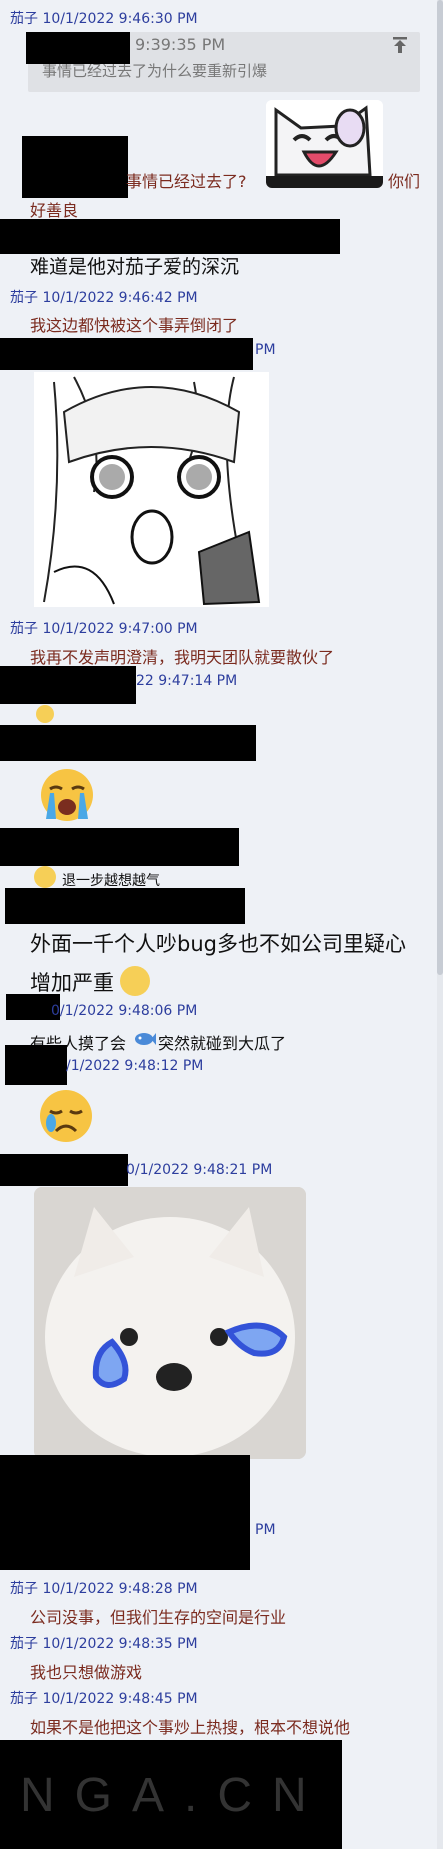 The width and height of the screenshot is (443, 1849). Describe the element at coordinates (134, 325) in the screenshot. I see `message-text: 我这边都快被这个事弄倒闭了` at that location.